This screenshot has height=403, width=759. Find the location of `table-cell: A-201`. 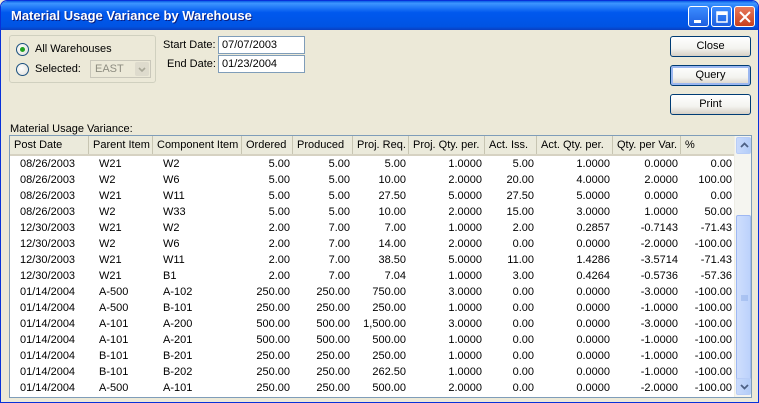

table-cell: A-201 is located at coordinates (178, 340).